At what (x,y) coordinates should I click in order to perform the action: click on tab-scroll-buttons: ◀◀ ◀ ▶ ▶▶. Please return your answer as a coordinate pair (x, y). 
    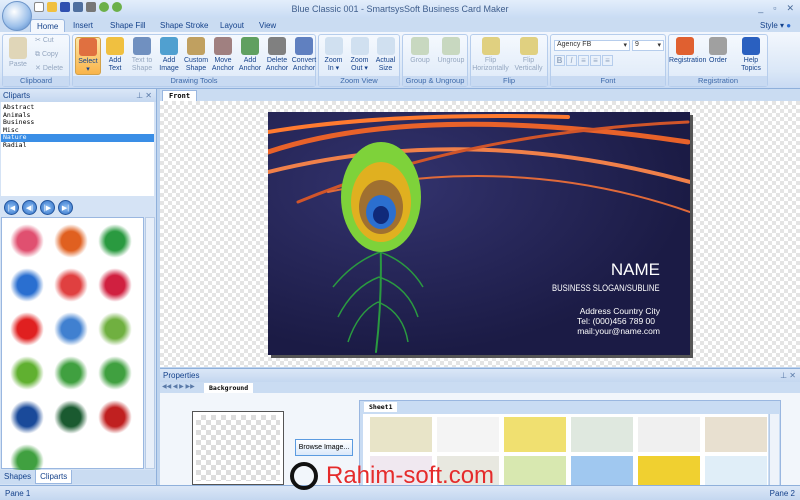
    Looking at the image, I should click on (178, 386).